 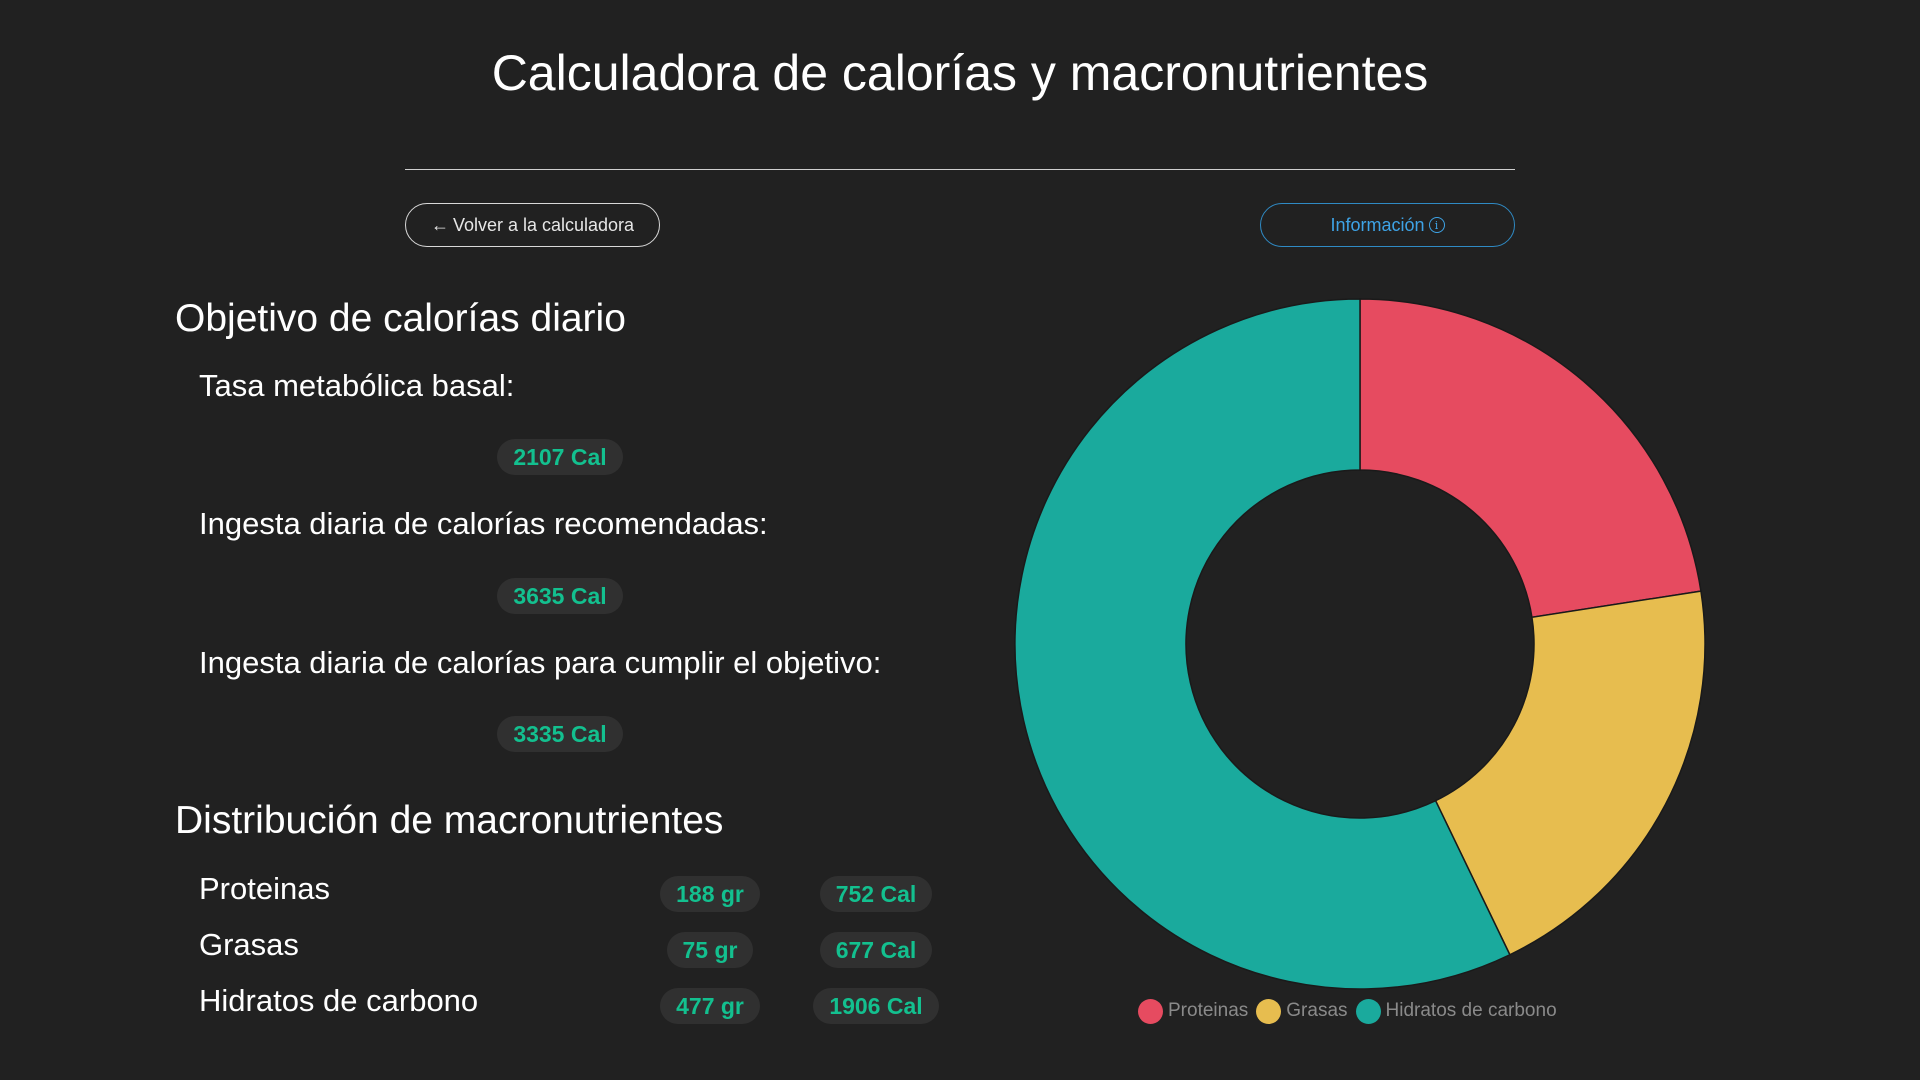 I want to click on recommended-label: Ingesta diaria de calorías recomendadas:, so click(x=483, y=523).